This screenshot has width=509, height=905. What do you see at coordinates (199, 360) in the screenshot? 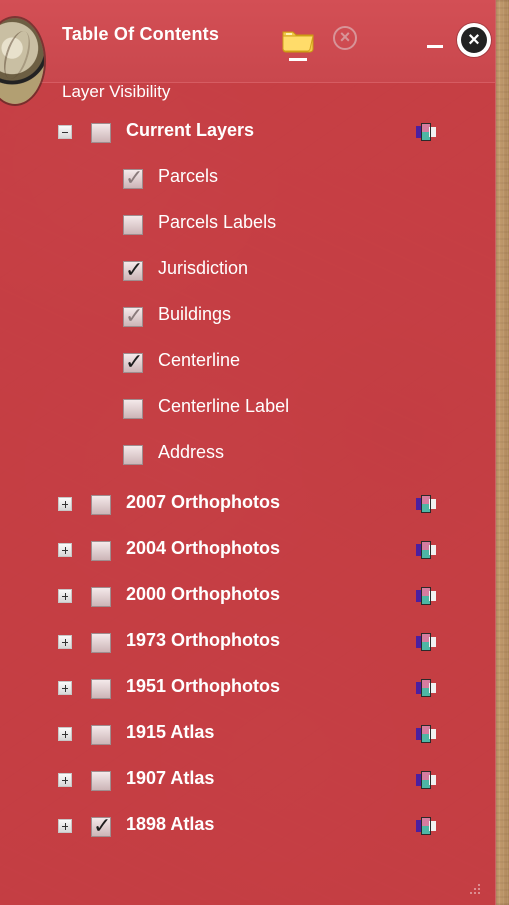
I see `layer-label: Centerline` at bounding box center [199, 360].